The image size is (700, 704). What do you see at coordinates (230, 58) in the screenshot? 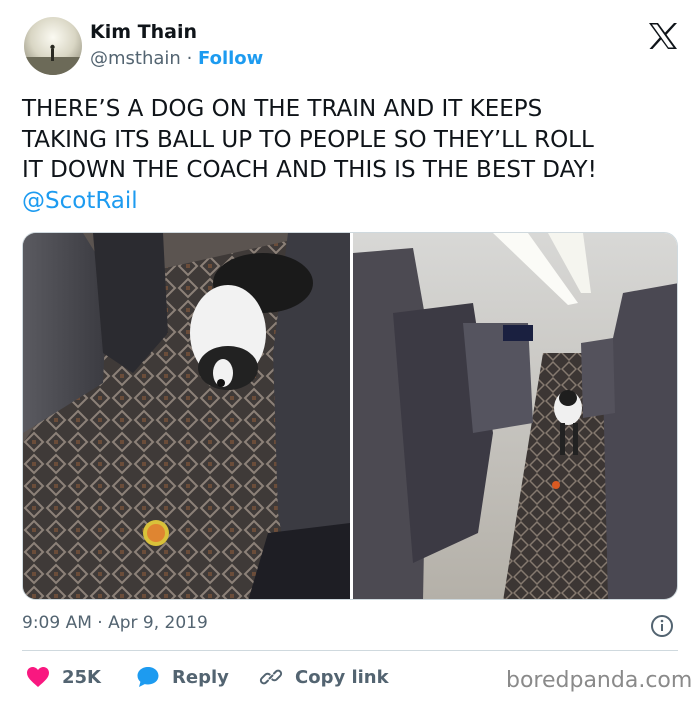
I see `follow-button: Follow` at bounding box center [230, 58].